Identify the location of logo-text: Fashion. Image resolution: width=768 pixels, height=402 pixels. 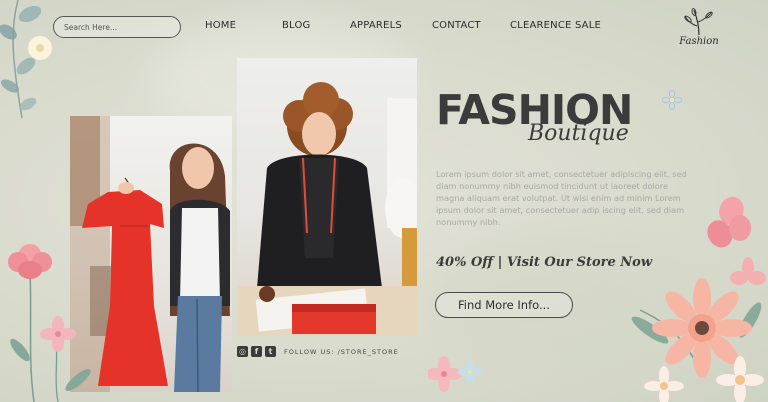
(699, 41).